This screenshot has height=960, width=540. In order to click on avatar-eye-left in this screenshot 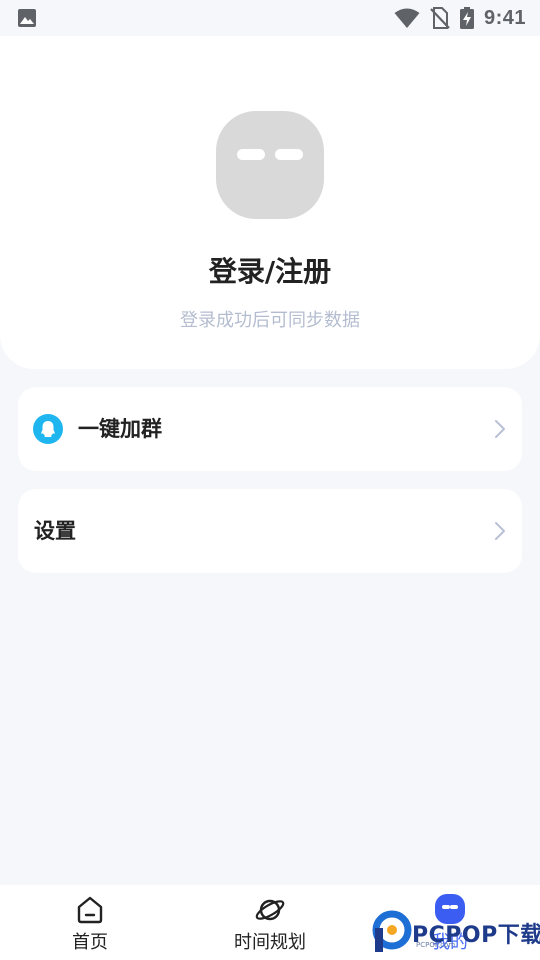, I will do `click(251, 154)`.